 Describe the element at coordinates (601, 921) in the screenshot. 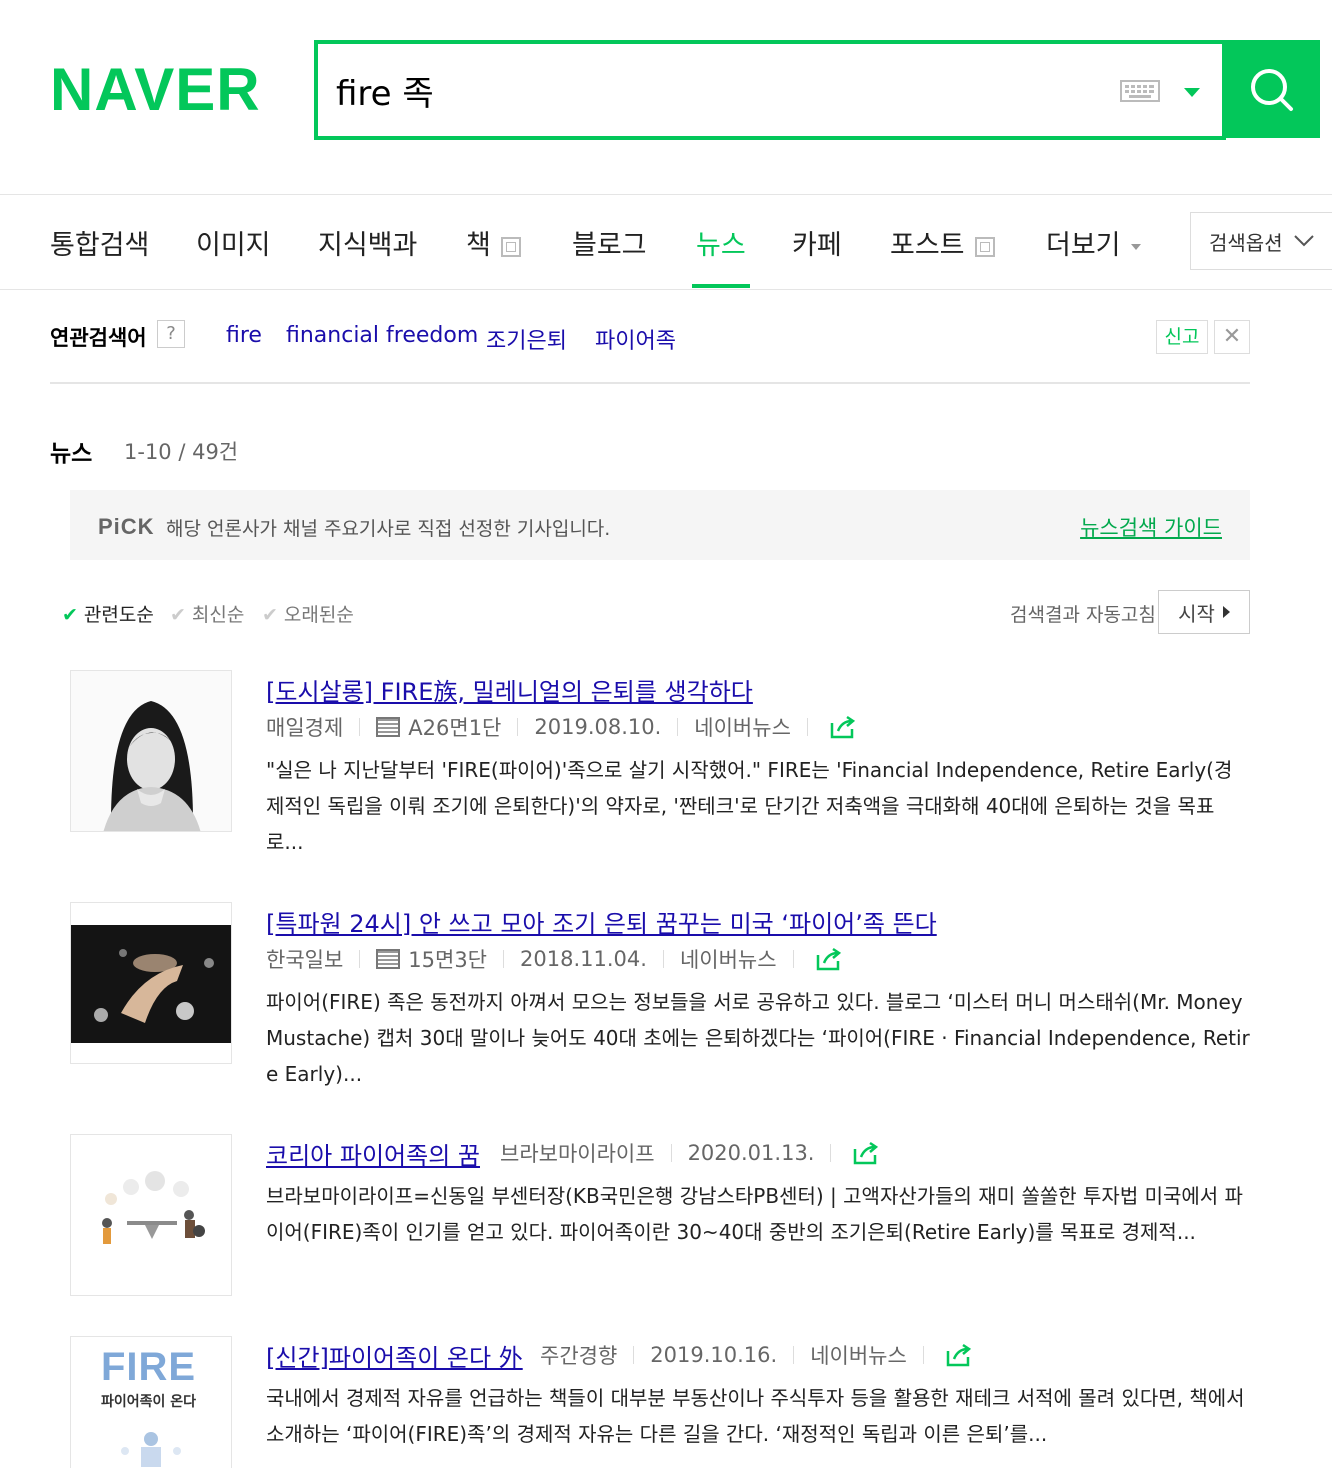

I see `news-title-link: [특파원 24시] 안 쓰고 모아 조기 은퇴 꿈꾸는 미국 ‘파이어’족 뜬다` at that location.